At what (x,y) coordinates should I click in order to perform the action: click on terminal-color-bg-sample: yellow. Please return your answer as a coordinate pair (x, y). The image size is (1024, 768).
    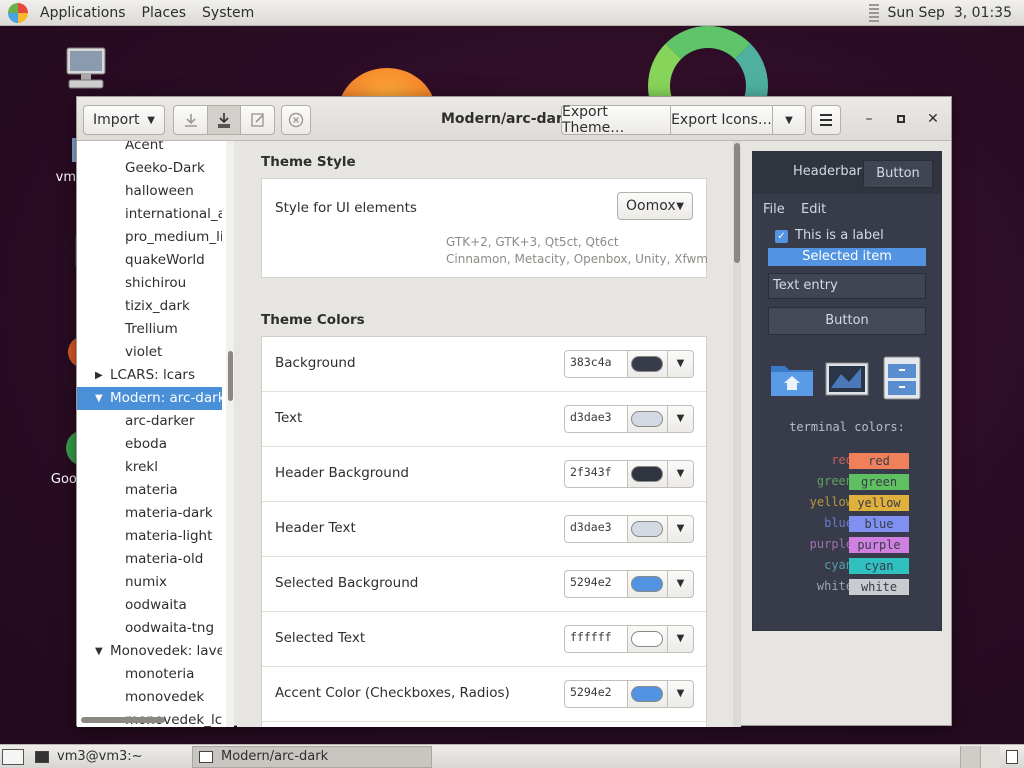
    Looking at the image, I should click on (879, 503).